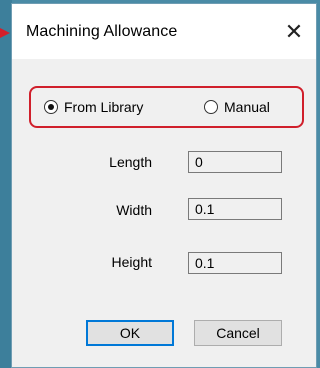 This screenshot has width=320, height=368. Describe the element at coordinates (104, 107) in the screenshot. I see `from-library-label: From Library` at that location.